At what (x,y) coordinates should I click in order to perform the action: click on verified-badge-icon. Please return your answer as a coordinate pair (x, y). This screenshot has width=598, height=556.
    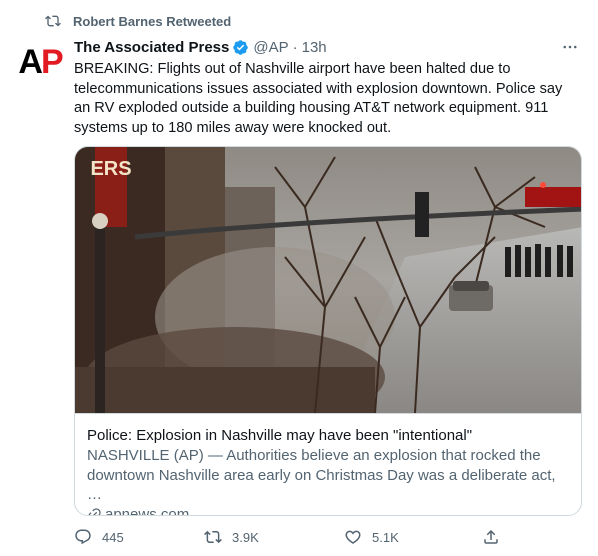
    Looking at the image, I should click on (240, 47).